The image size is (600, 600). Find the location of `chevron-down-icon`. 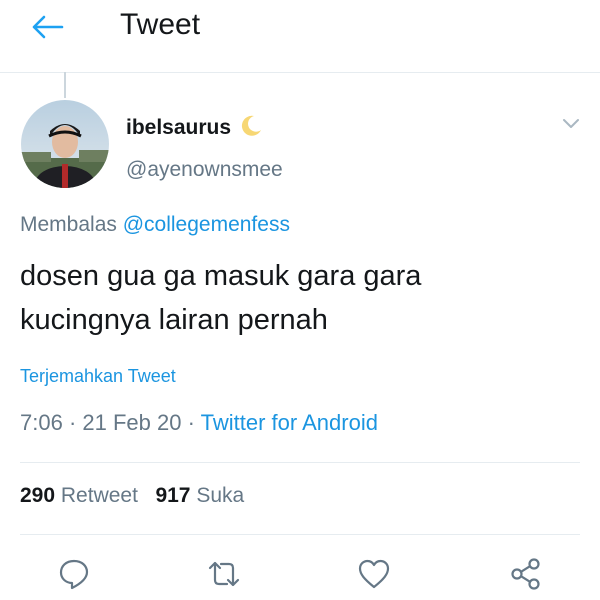

chevron-down-icon is located at coordinates (571, 124).